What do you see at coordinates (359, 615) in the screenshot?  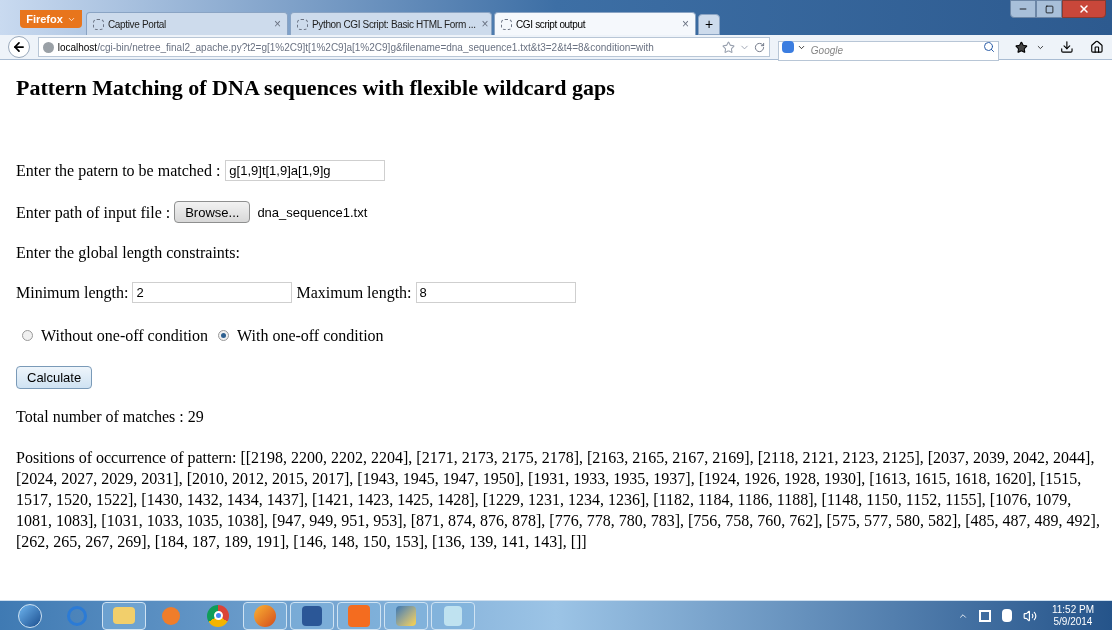 I see `xampp-icon` at bounding box center [359, 615].